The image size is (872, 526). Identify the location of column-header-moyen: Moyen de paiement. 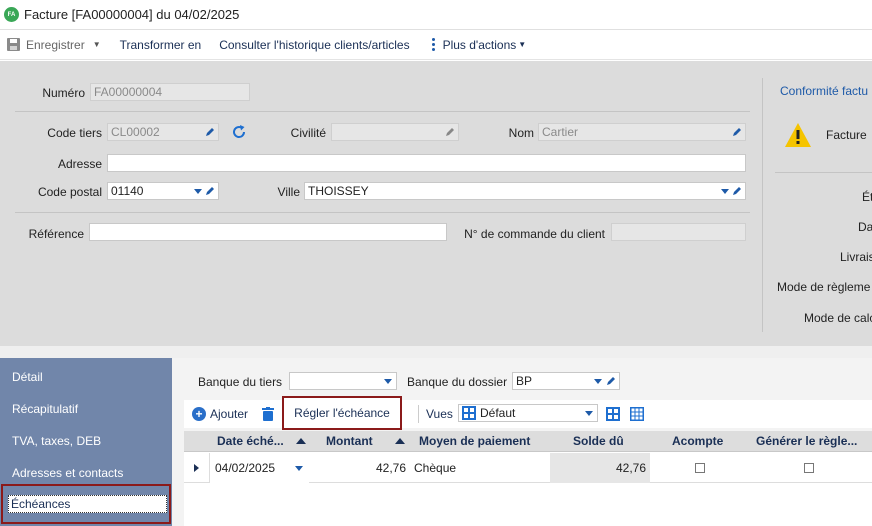
(474, 441).